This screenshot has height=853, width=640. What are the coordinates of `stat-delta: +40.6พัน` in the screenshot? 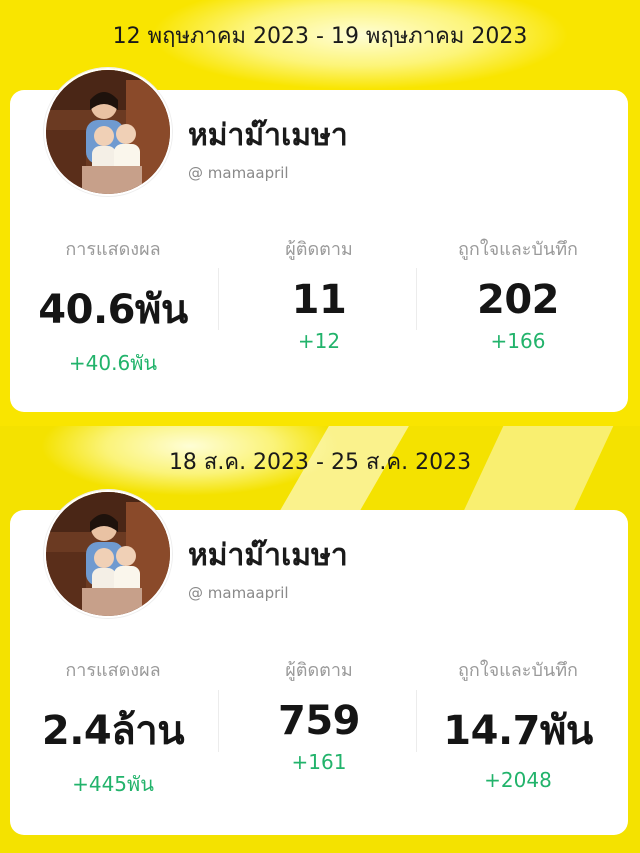 It's located at (113, 363).